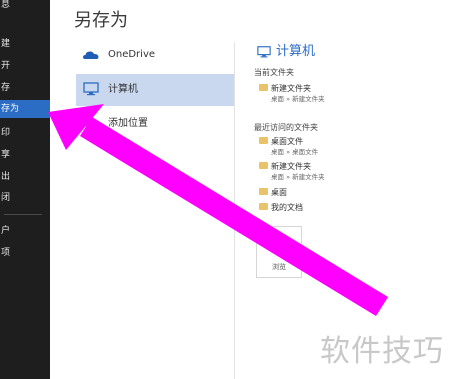 Image resolution: width=450 pixels, height=379 pixels. Describe the element at coordinates (25, 109) in the screenshot. I see `sidebar-item-save-as: 存为` at that location.